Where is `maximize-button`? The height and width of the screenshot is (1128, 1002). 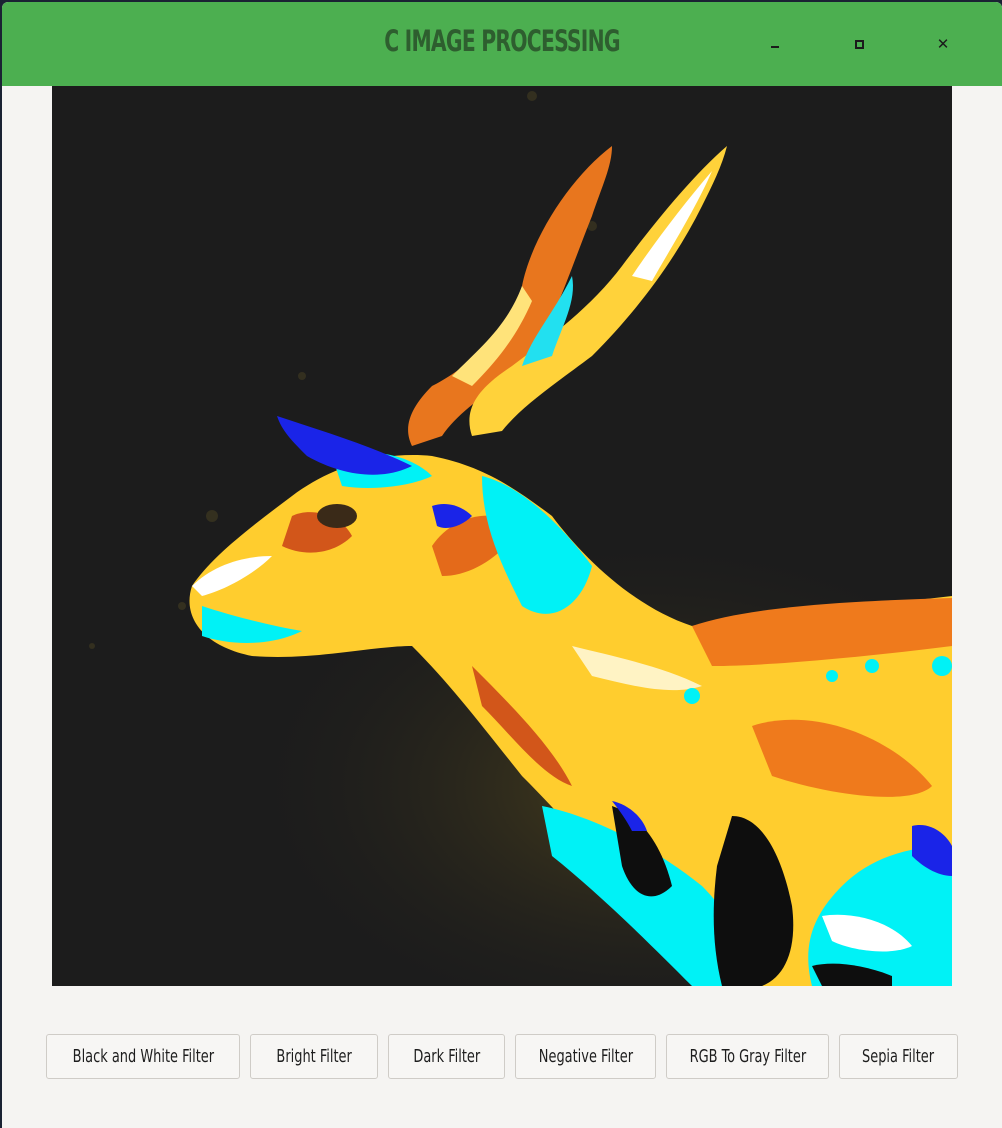 maximize-button is located at coordinates (859, 44).